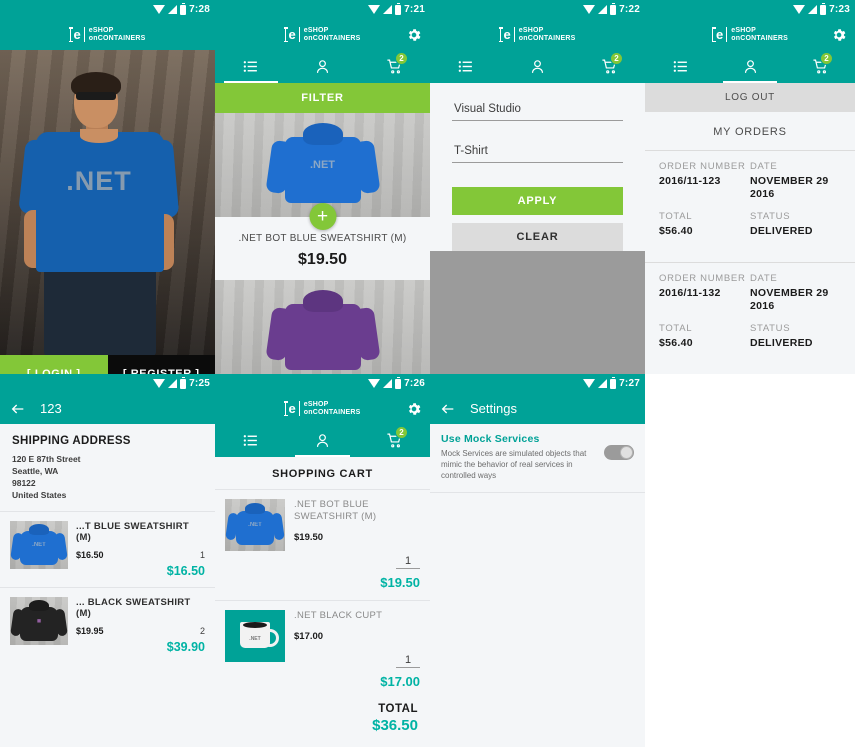  I want to click on shipping-heading: SHIPPING ADDRESS, so click(71, 441).